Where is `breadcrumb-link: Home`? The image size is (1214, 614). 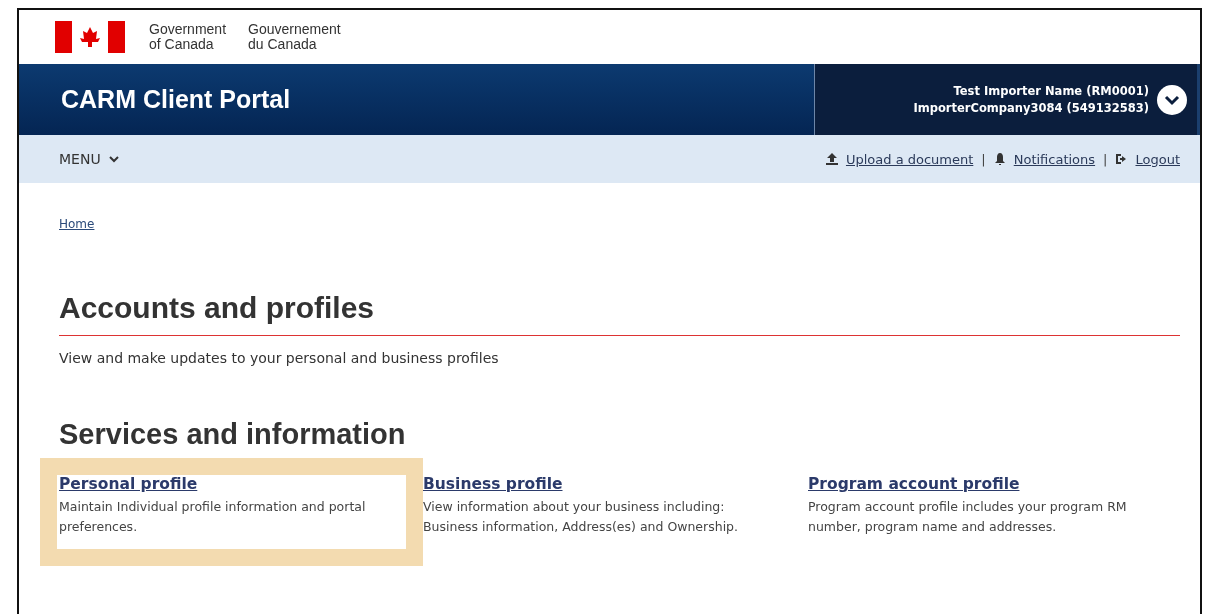
breadcrumb-link: Home is located at coordinates (77, 224).